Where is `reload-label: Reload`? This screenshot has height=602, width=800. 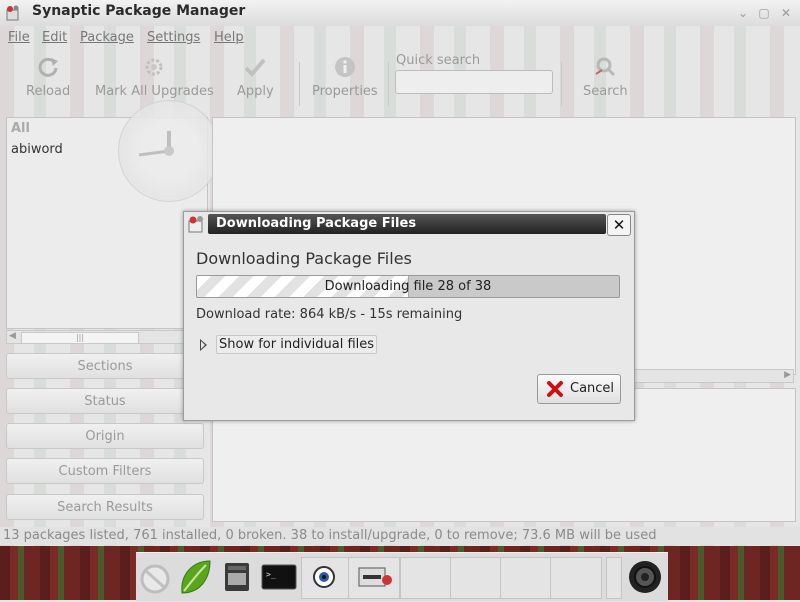 reload-label: Reload is located at coordinates (48, 91).